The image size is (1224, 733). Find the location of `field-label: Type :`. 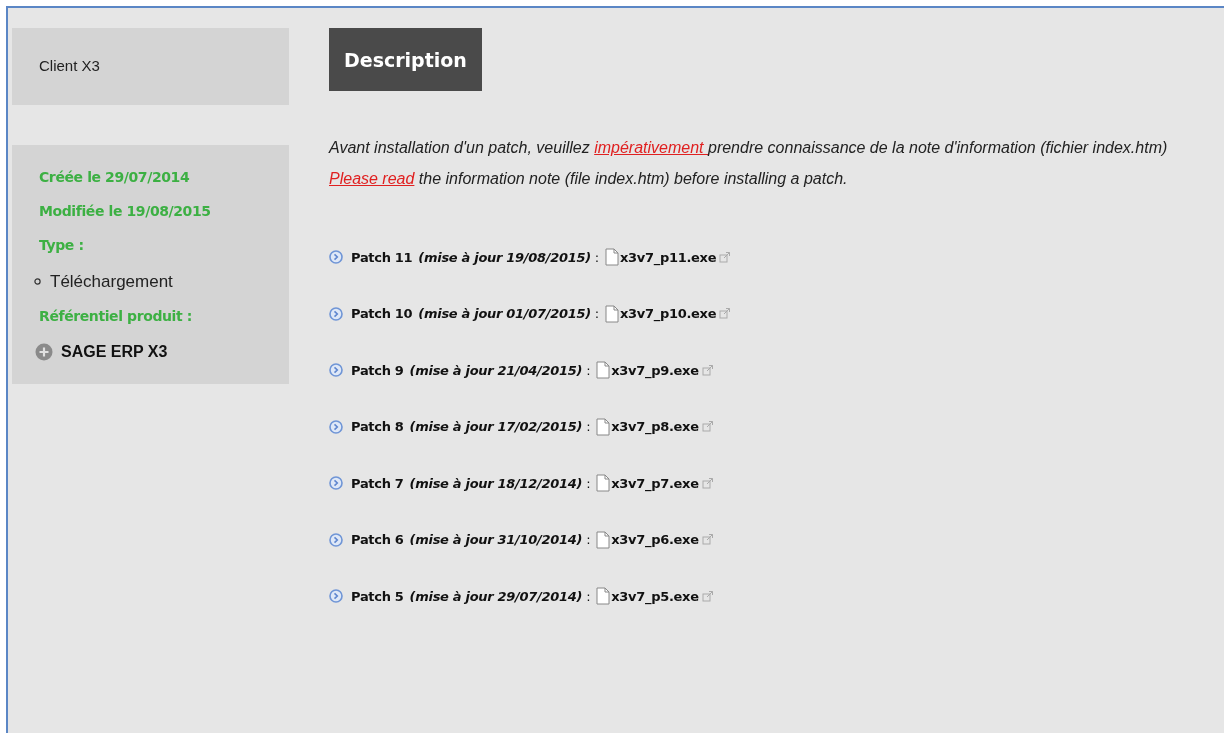

field-label: Type : is located at coordinates (62, 245).